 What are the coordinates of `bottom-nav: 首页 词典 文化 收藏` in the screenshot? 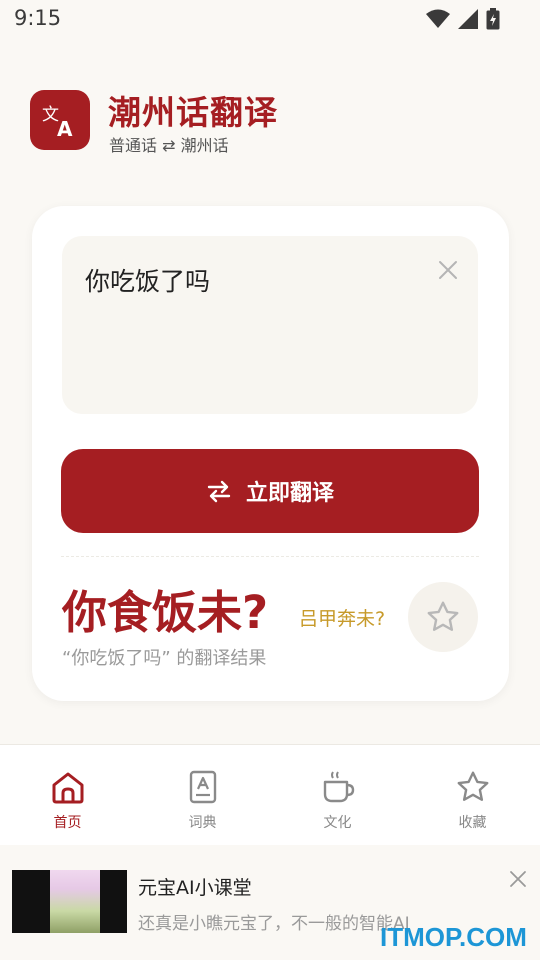 It's located at (270, 794).